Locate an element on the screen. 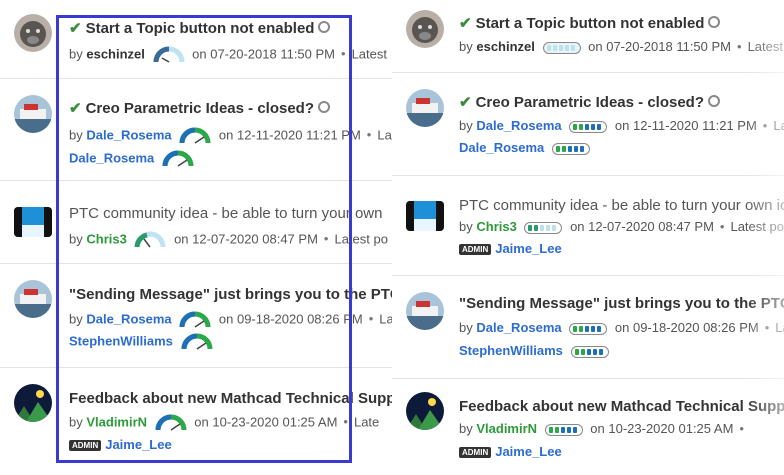 The image size is (784, 475). latest-post-label: Late is located at coordinates (366, 422).